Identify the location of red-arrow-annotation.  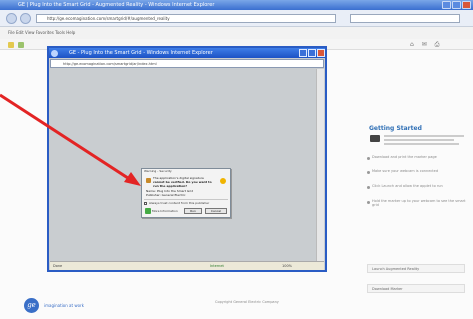
(70, 139).